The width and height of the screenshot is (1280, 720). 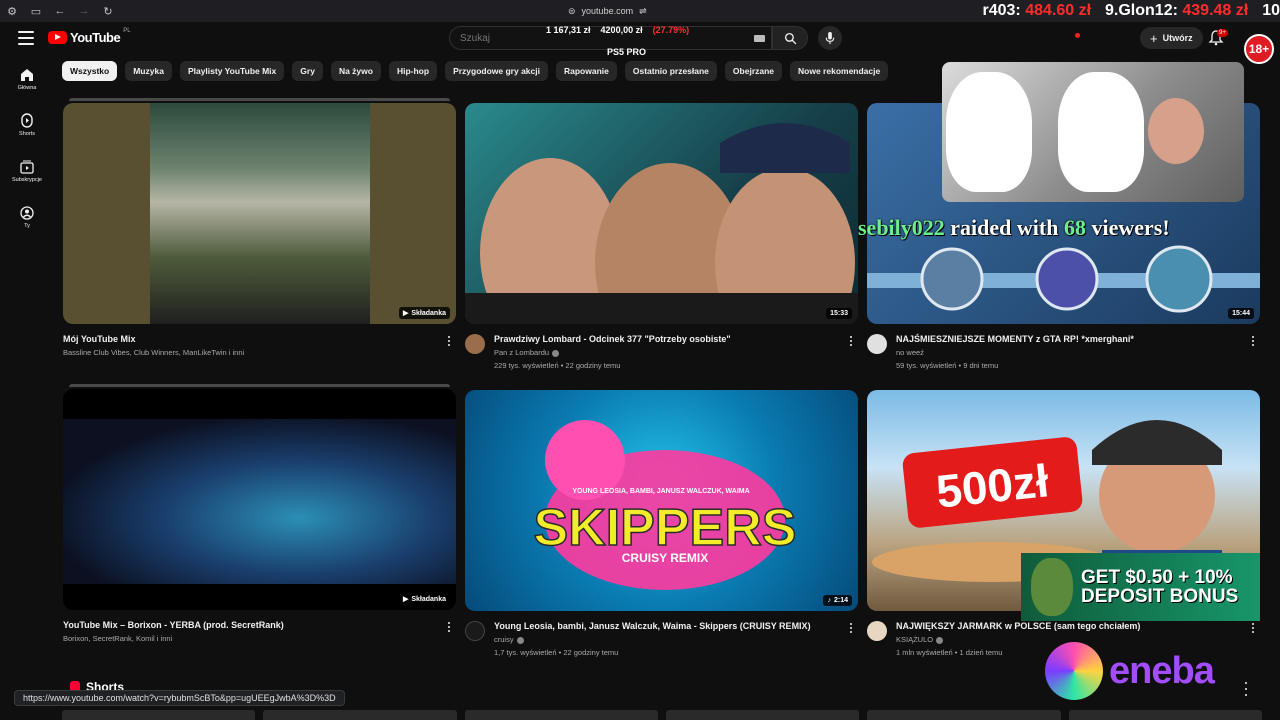 I want to click on video-stats: 1 mln wyświetleń • 1 dzień temu, so click(x=949, y=652).